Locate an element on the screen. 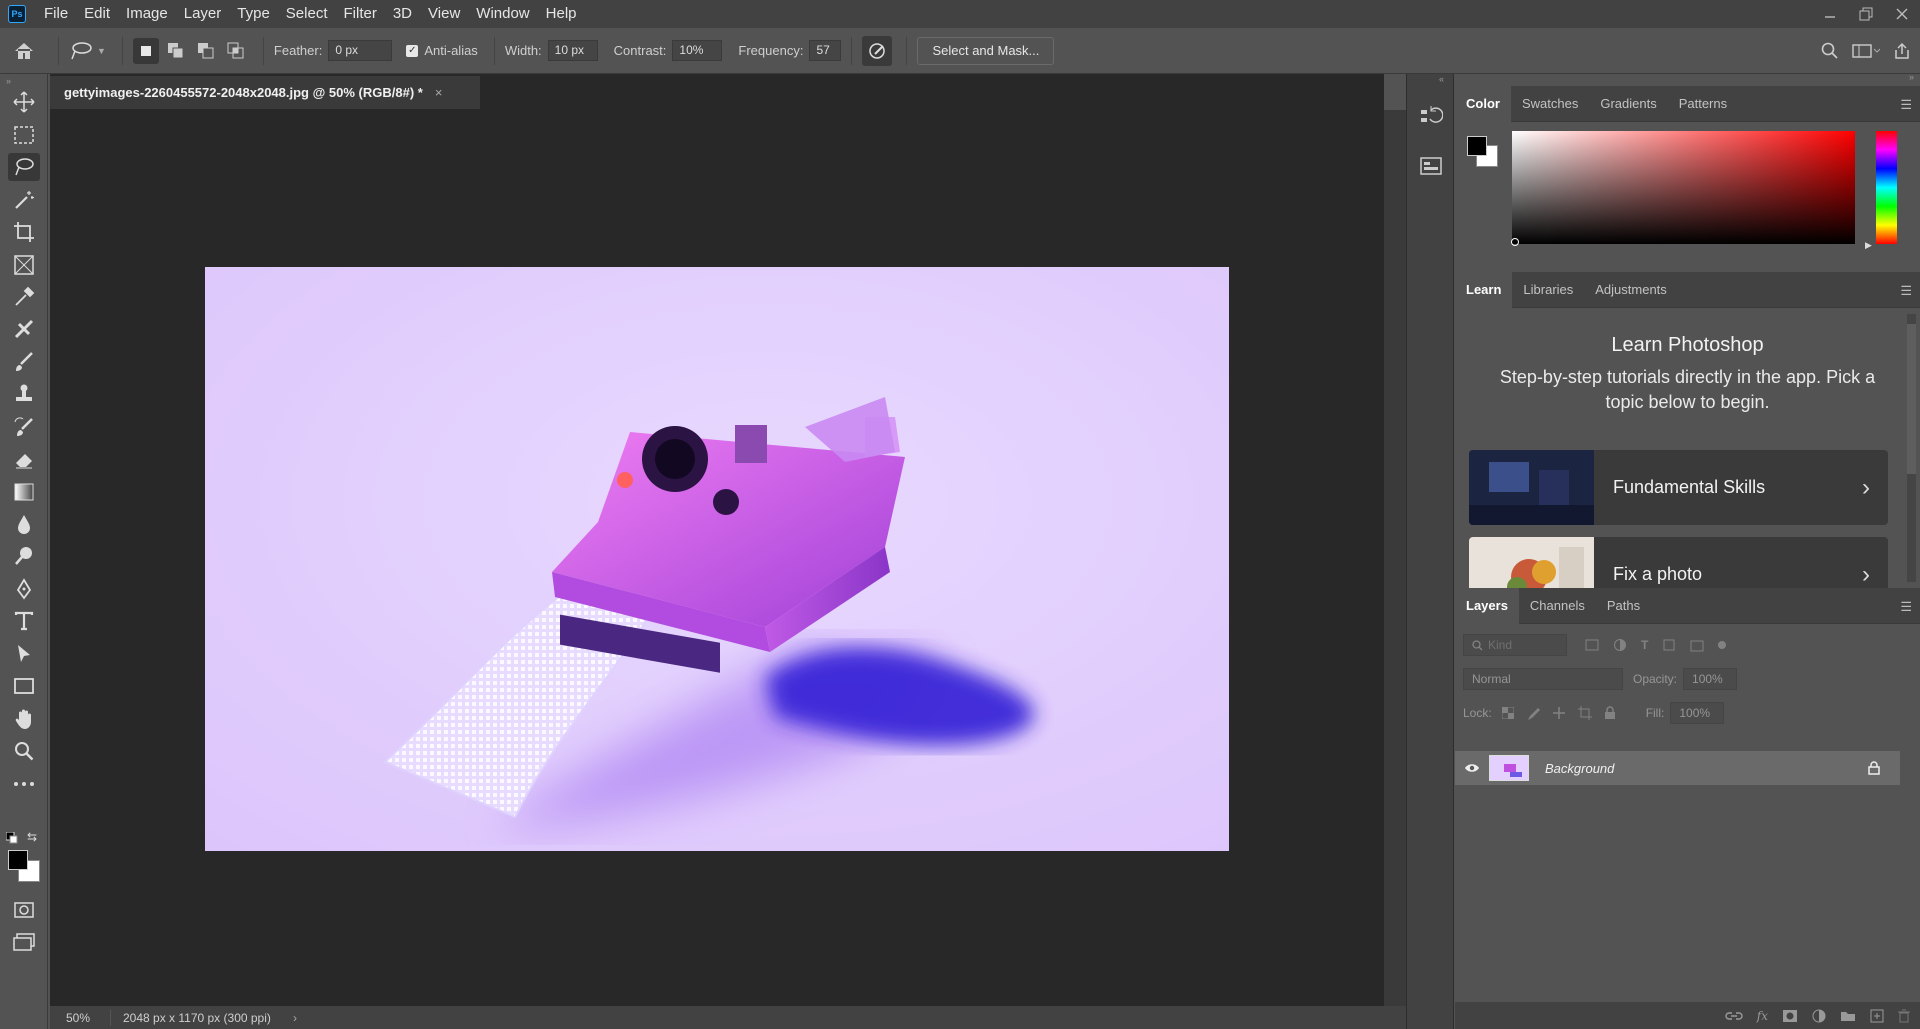  collapse-toolbar-icon: » is located at coordinates (8, 81).